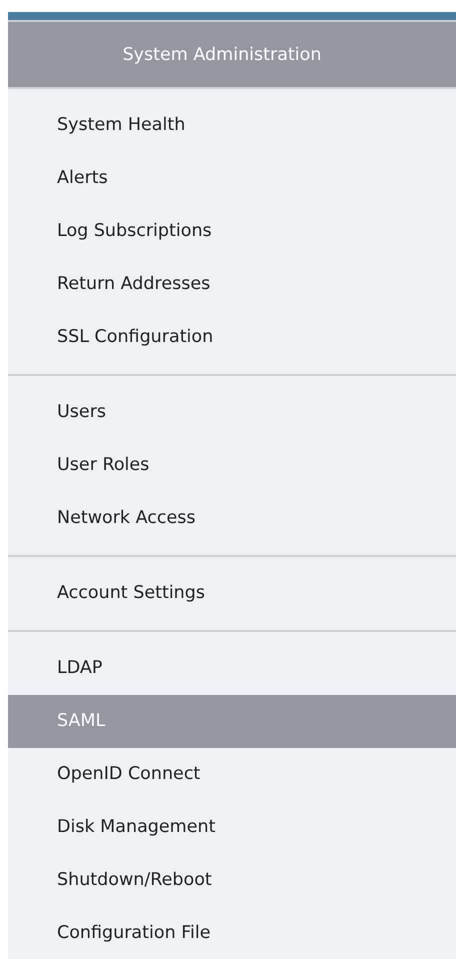 This screenshot has height=959, width=456. Describe the element at coordinates (232, 668) in the screenshot. I see `menu-item: LDAP` at that location.